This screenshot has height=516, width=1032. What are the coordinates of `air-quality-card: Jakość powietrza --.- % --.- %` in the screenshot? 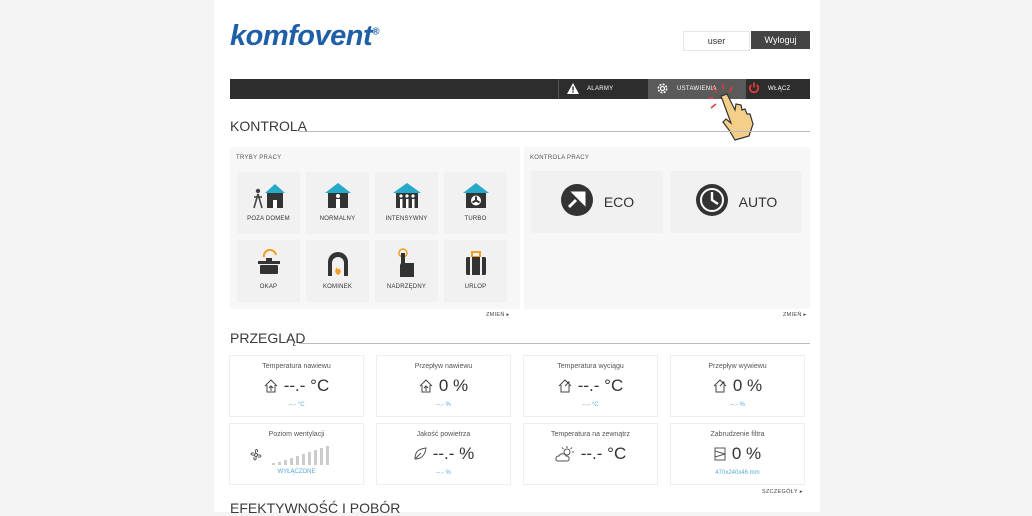 It's located at (443, 454).